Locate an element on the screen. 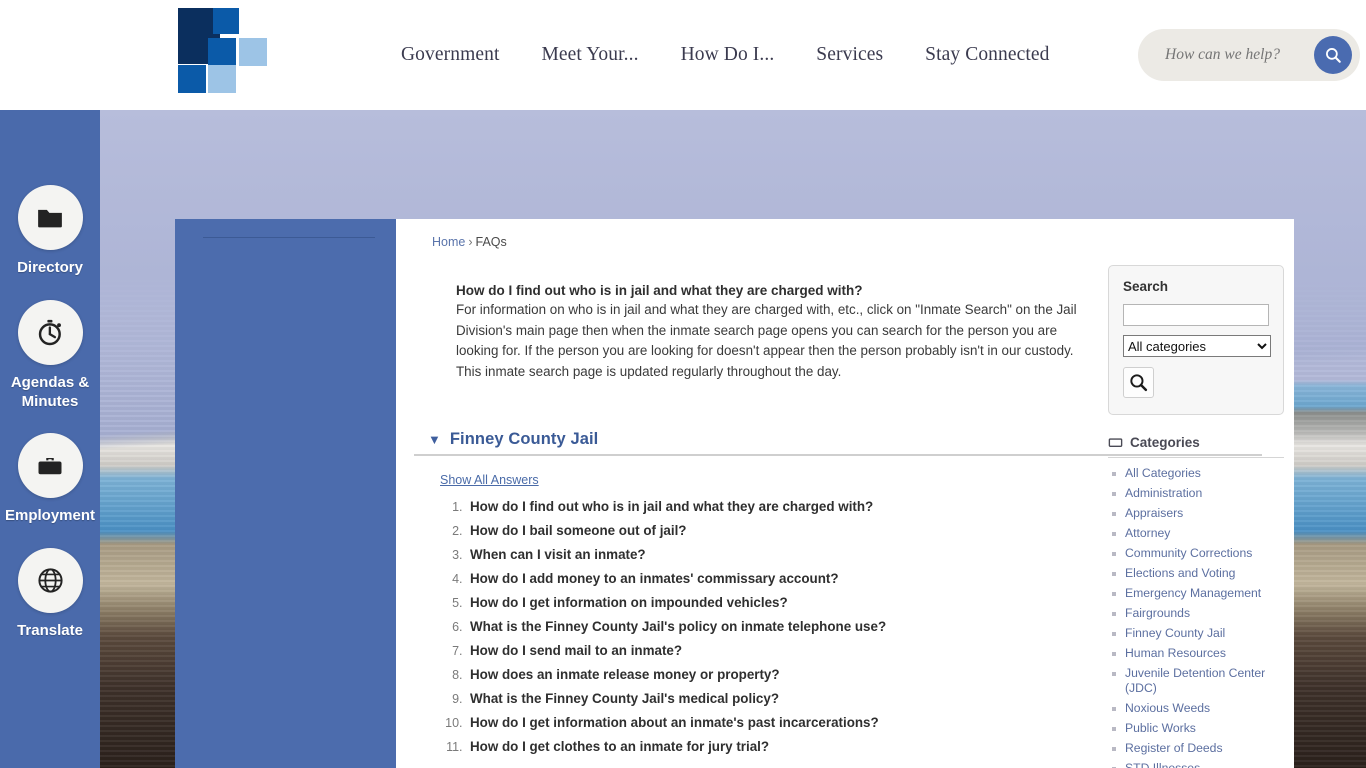 This screenshot has width=1366, height=768. list-item: Finney County Jail is located at coordinates (1196, 633).